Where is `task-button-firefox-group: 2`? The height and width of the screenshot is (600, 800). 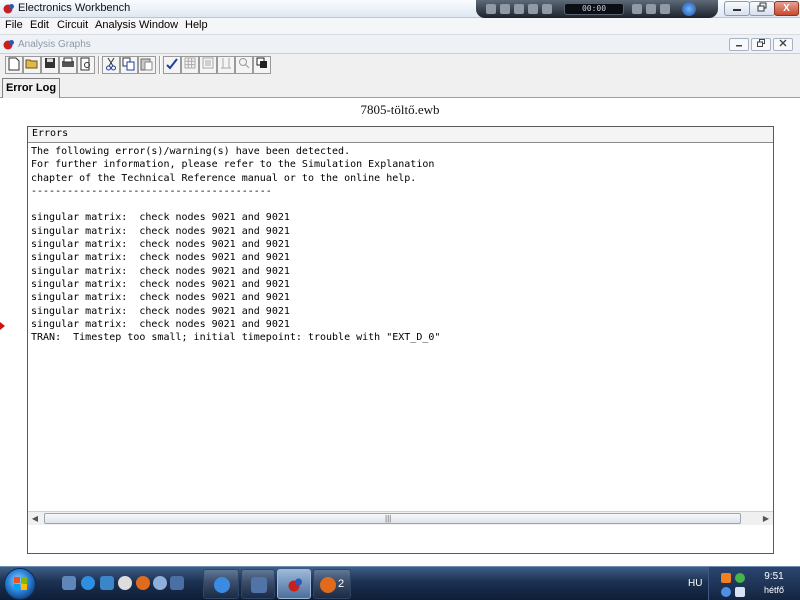
task-button-firefox-group: 2 is located at coordinates (332, 584).